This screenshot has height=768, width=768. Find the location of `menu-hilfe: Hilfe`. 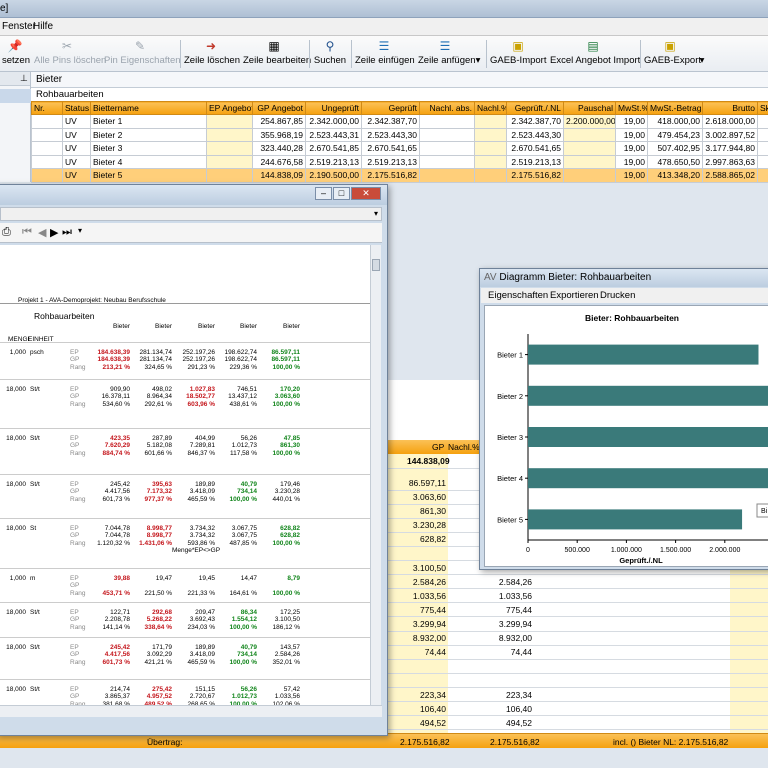

menu-hilfe: Hilfe is located at coordinates (43, 26).